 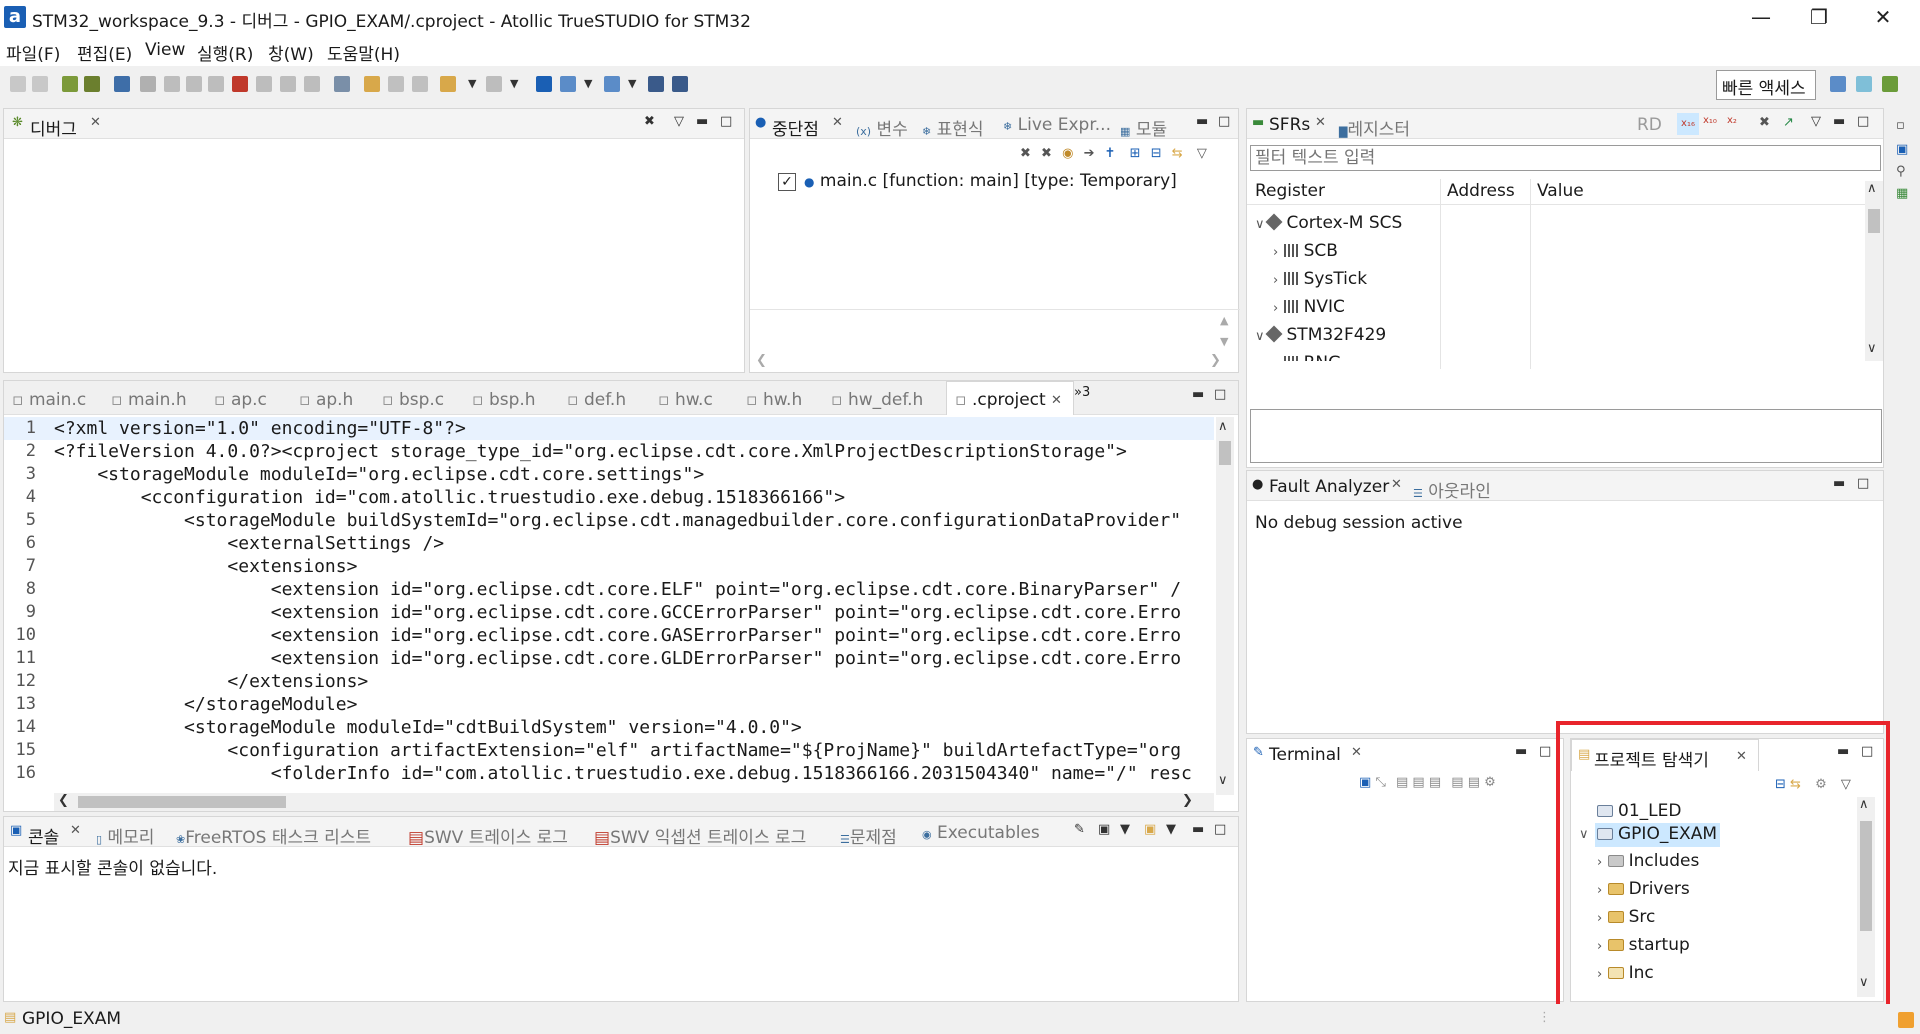 What do you see at coordinates (1481, 191) in the screenshot?
I see `column-address: Address` at bounding box center [1481, 191].